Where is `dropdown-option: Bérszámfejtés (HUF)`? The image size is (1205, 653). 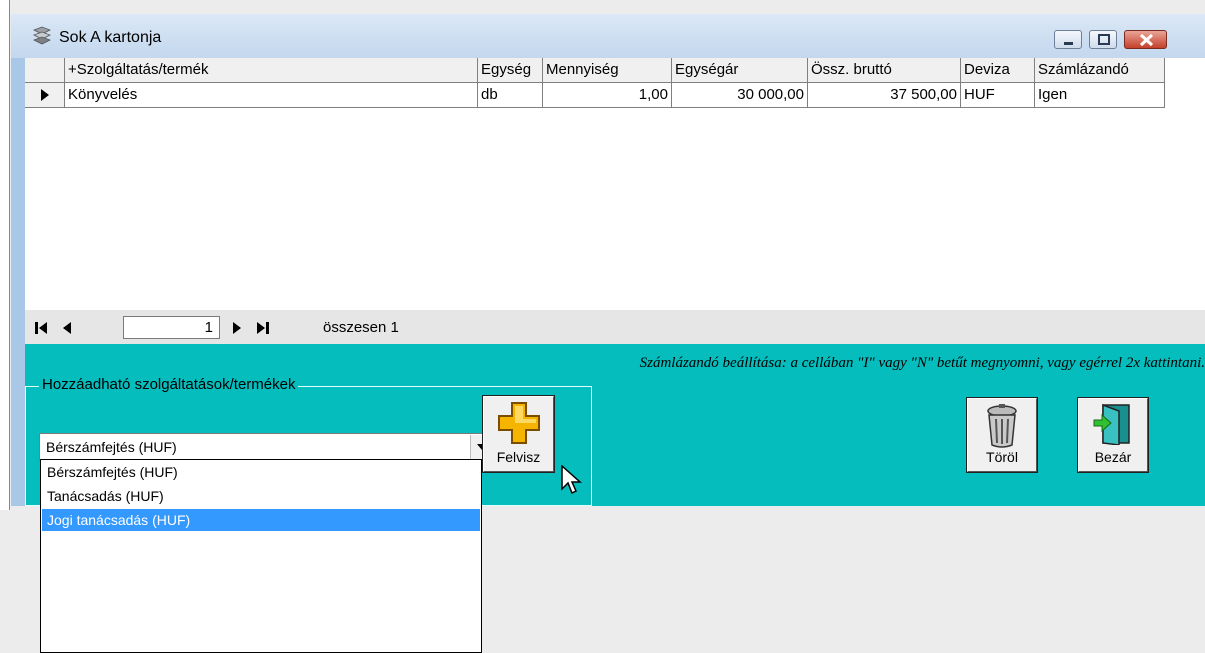
dropdown-option: Bérszámfejtés (HUF) is located at coordinates (261, 472).